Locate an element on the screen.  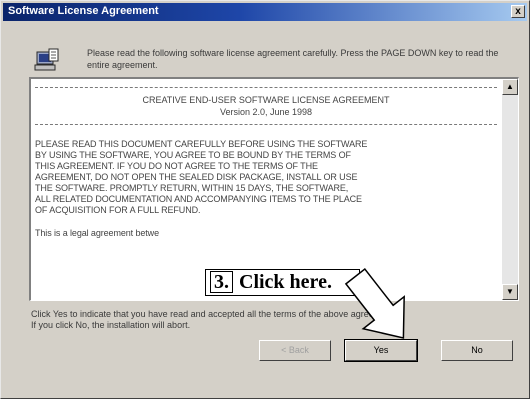
no-button: No is located at coordinates (477, 350).